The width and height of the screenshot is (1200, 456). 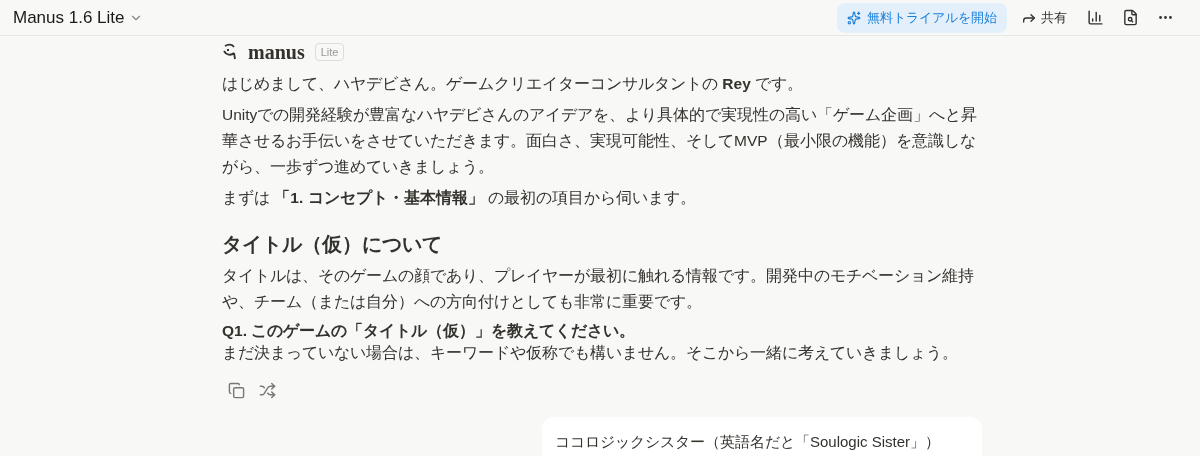 I want to click on share-button: 共有, so click(x=1044, y=17).